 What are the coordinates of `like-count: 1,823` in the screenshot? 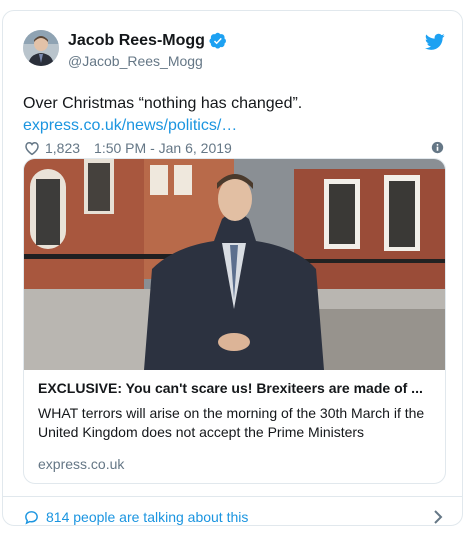 It's located at (62, 148).